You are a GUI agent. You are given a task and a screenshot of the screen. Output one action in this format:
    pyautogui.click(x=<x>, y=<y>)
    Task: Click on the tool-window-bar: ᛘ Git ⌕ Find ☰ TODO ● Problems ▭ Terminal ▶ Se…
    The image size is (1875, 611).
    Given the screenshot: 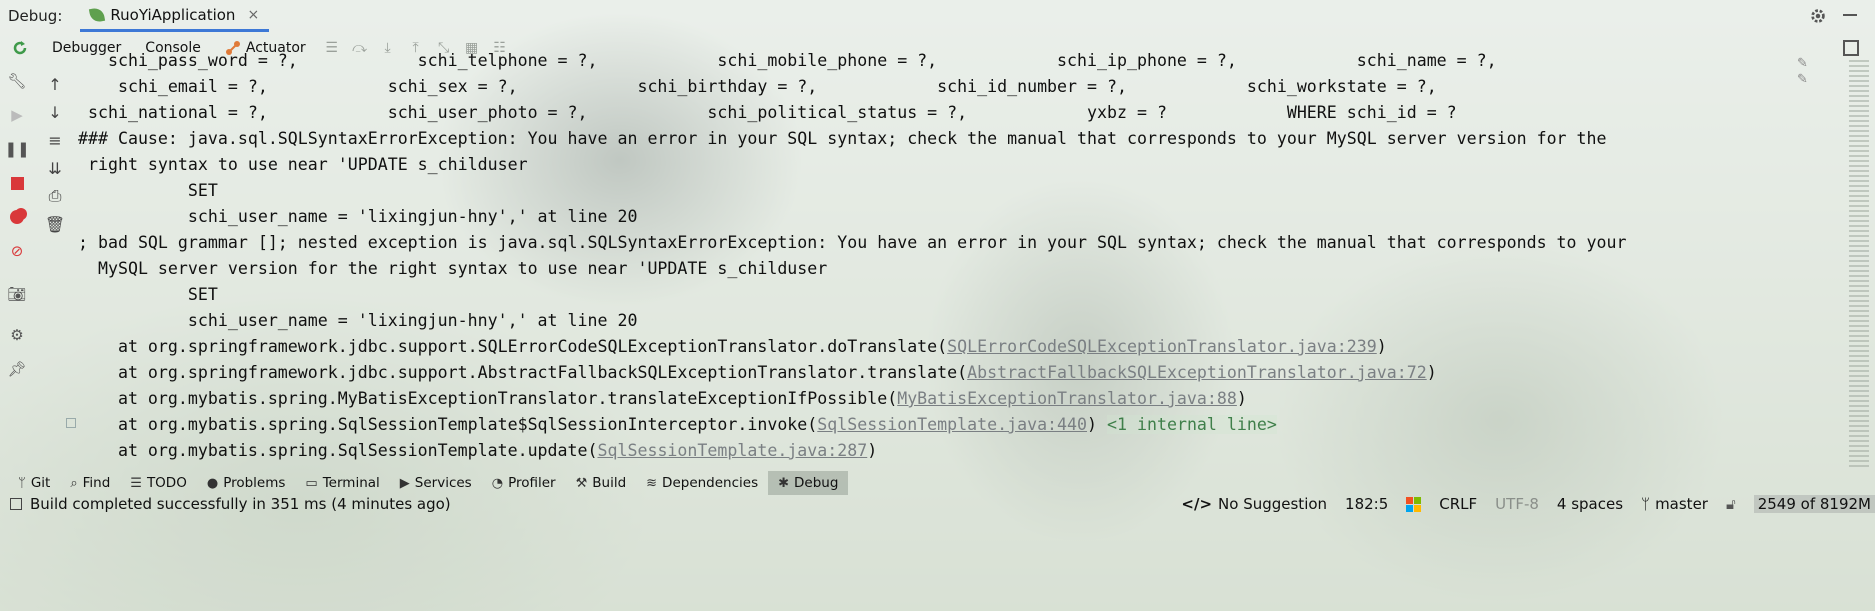 What is the action you would take?
    pyautogui.click(x=937, y=483)
    